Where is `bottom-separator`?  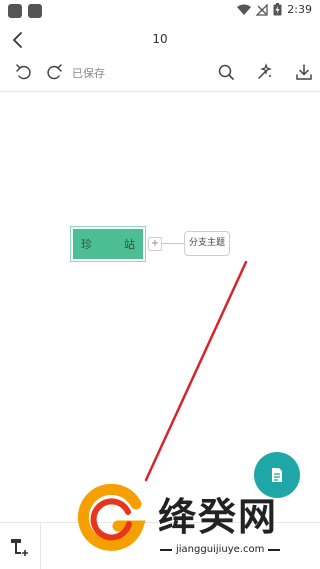 bottom-separator is located at coordinates (40, 546).